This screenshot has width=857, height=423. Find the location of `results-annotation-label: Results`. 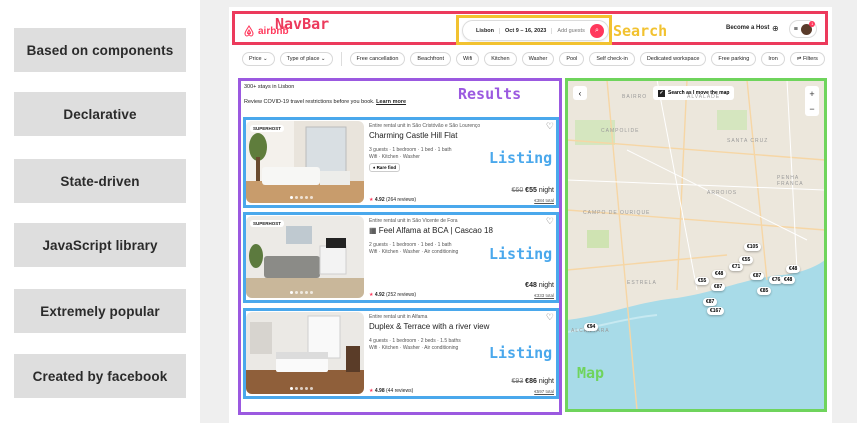

results-annotation-label: Results is located at coordinates (490, 94).